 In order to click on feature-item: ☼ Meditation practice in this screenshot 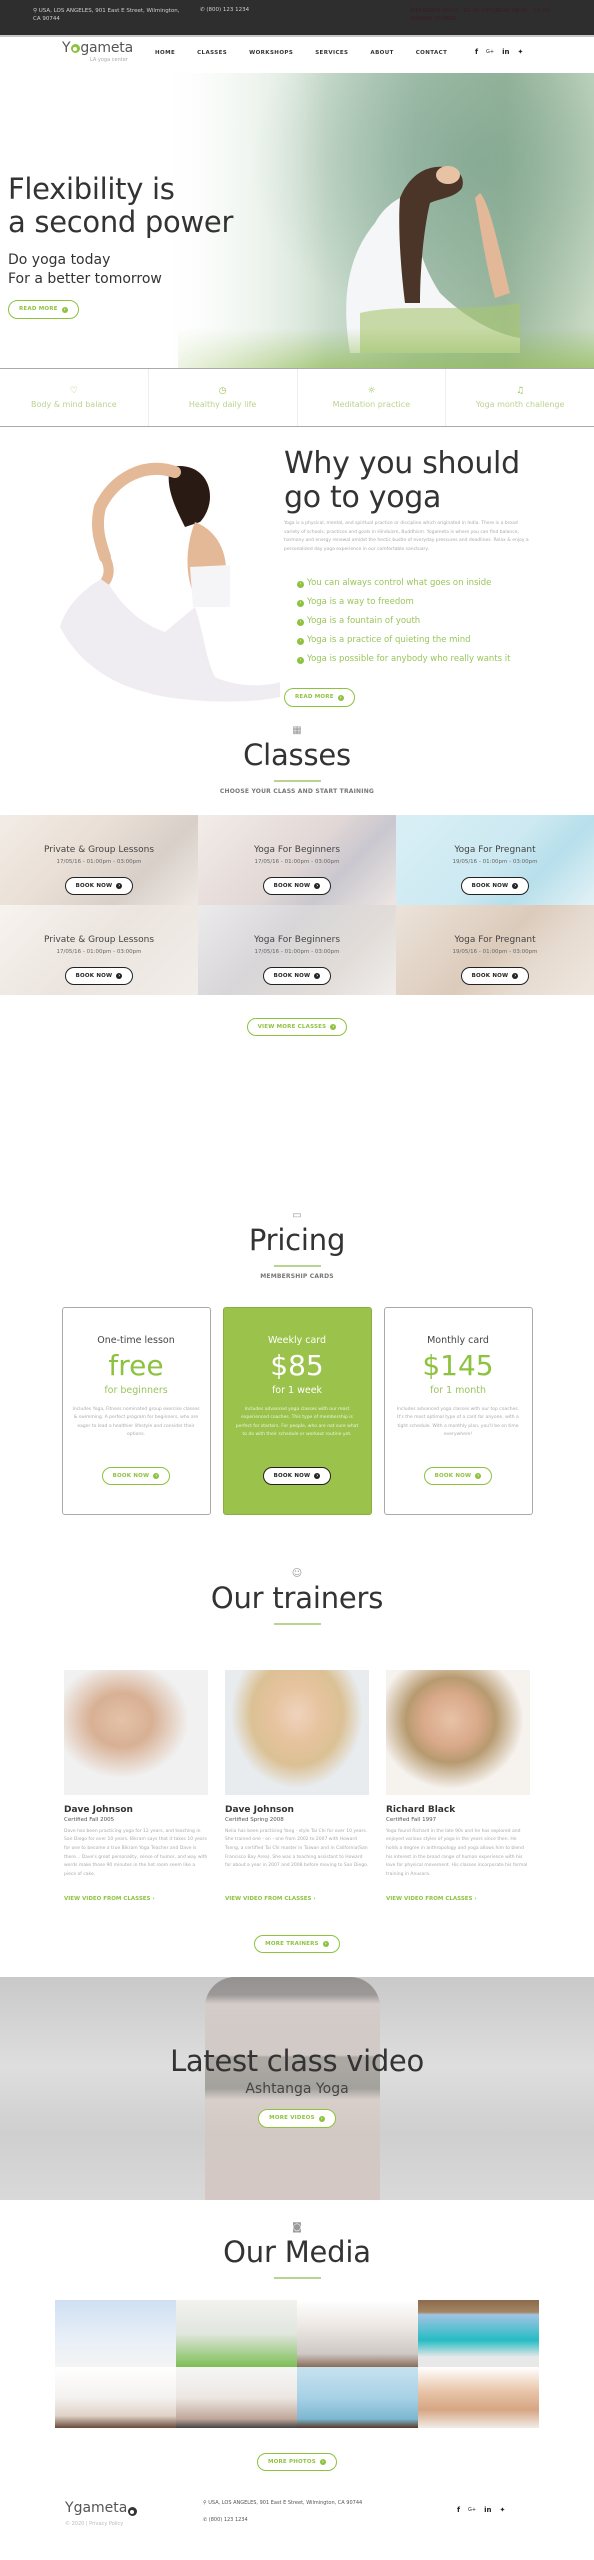, I will do `click(372, 397)`.